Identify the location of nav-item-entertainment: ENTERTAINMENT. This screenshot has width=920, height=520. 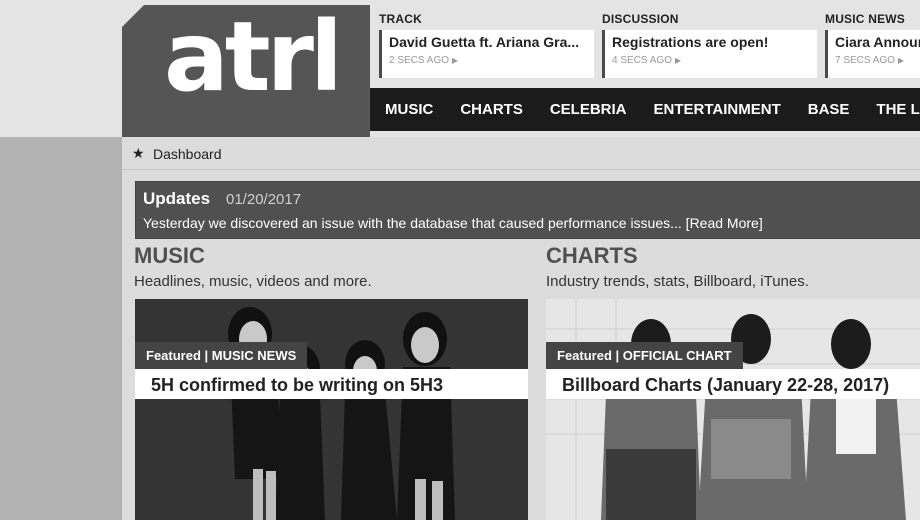
(717, 109).